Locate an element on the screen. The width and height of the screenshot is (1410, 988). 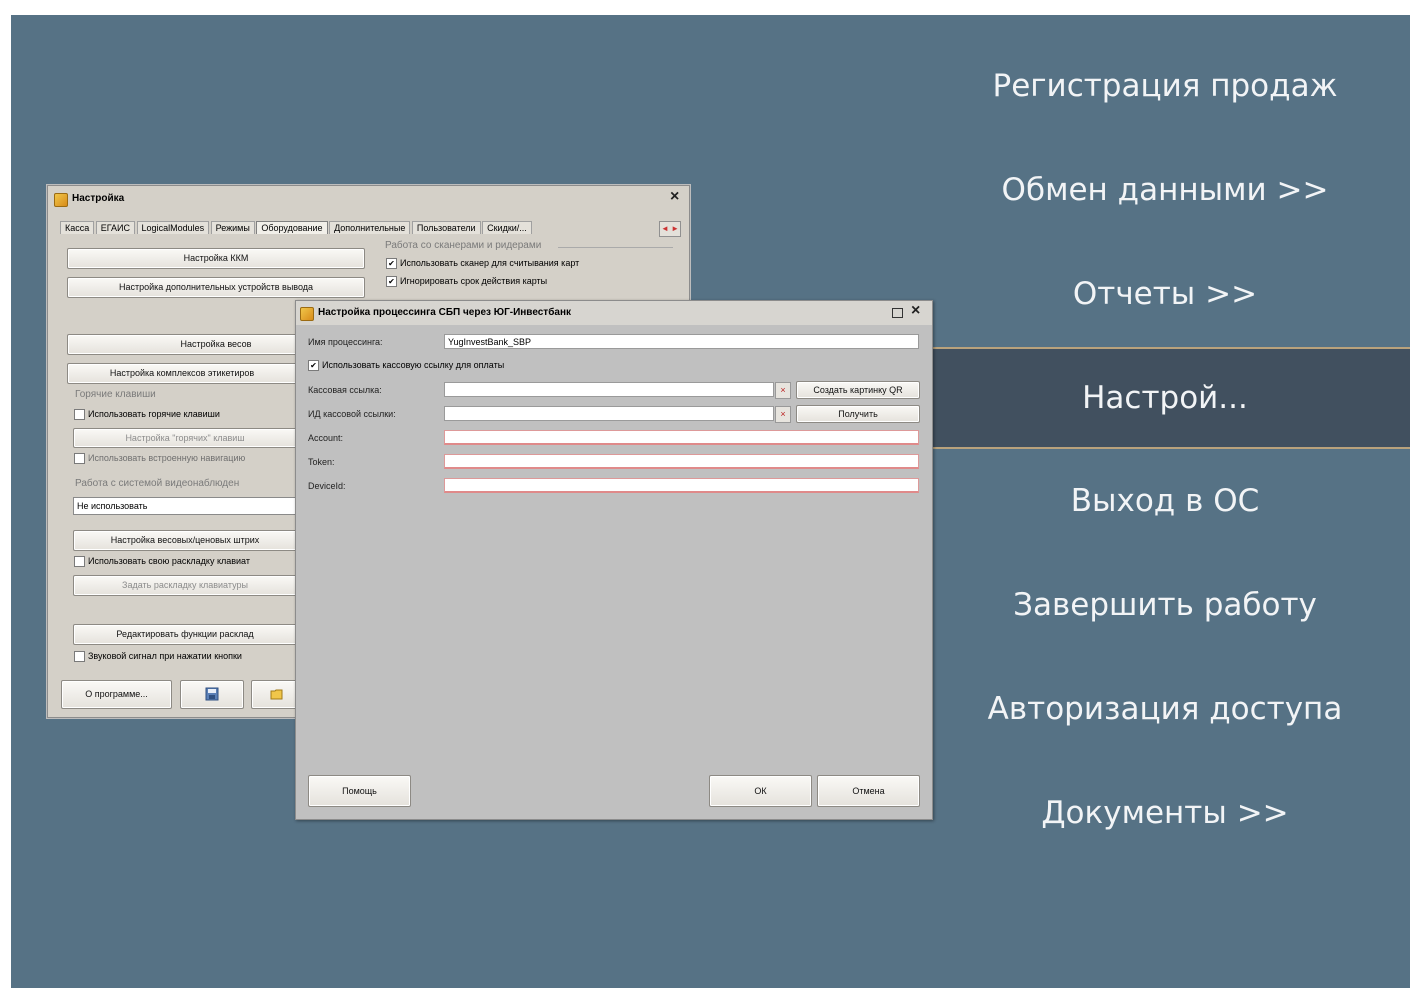
device-id-label: DeviceId: is located at coordinates (327, 486).